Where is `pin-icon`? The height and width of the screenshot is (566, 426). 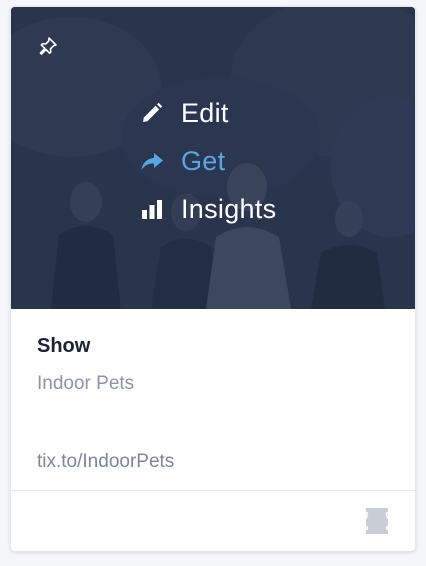 pin-icon is located at coordinates (48, 46).